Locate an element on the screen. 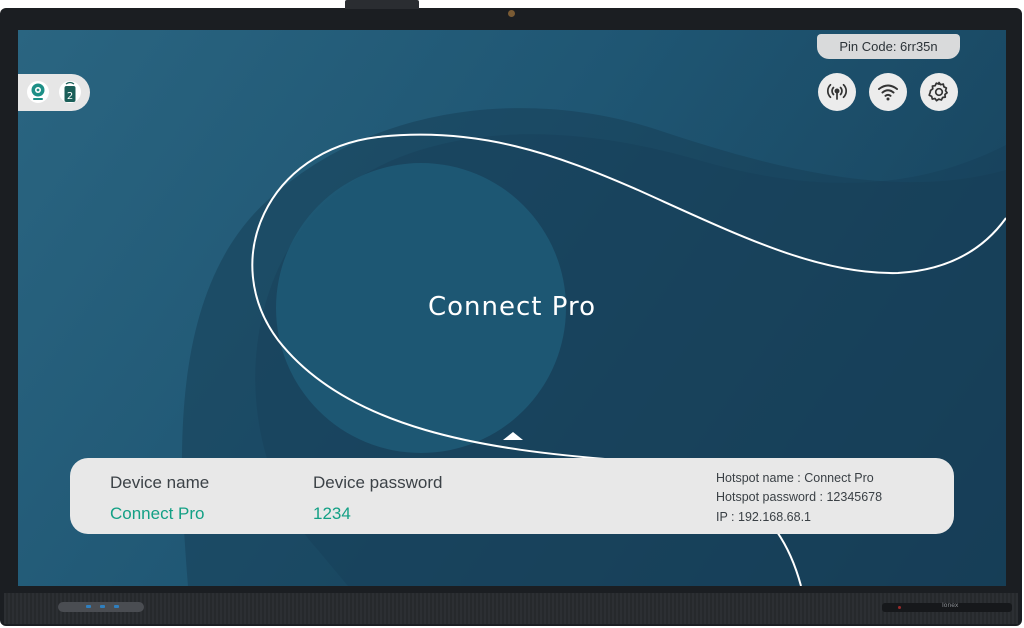 Image resolution: width=1024 pixels, height=628 pixels. device-password-label: Device password is located at coordinates (378, 482).